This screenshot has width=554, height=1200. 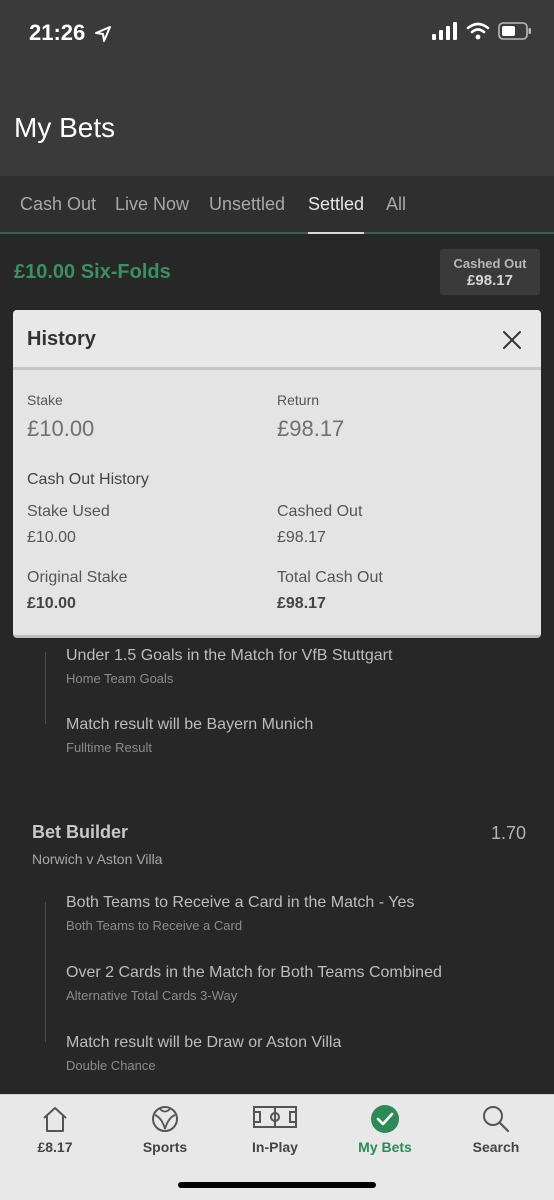 I want to click on cashed-out-value: £98.17, so click(x=301, y=537).